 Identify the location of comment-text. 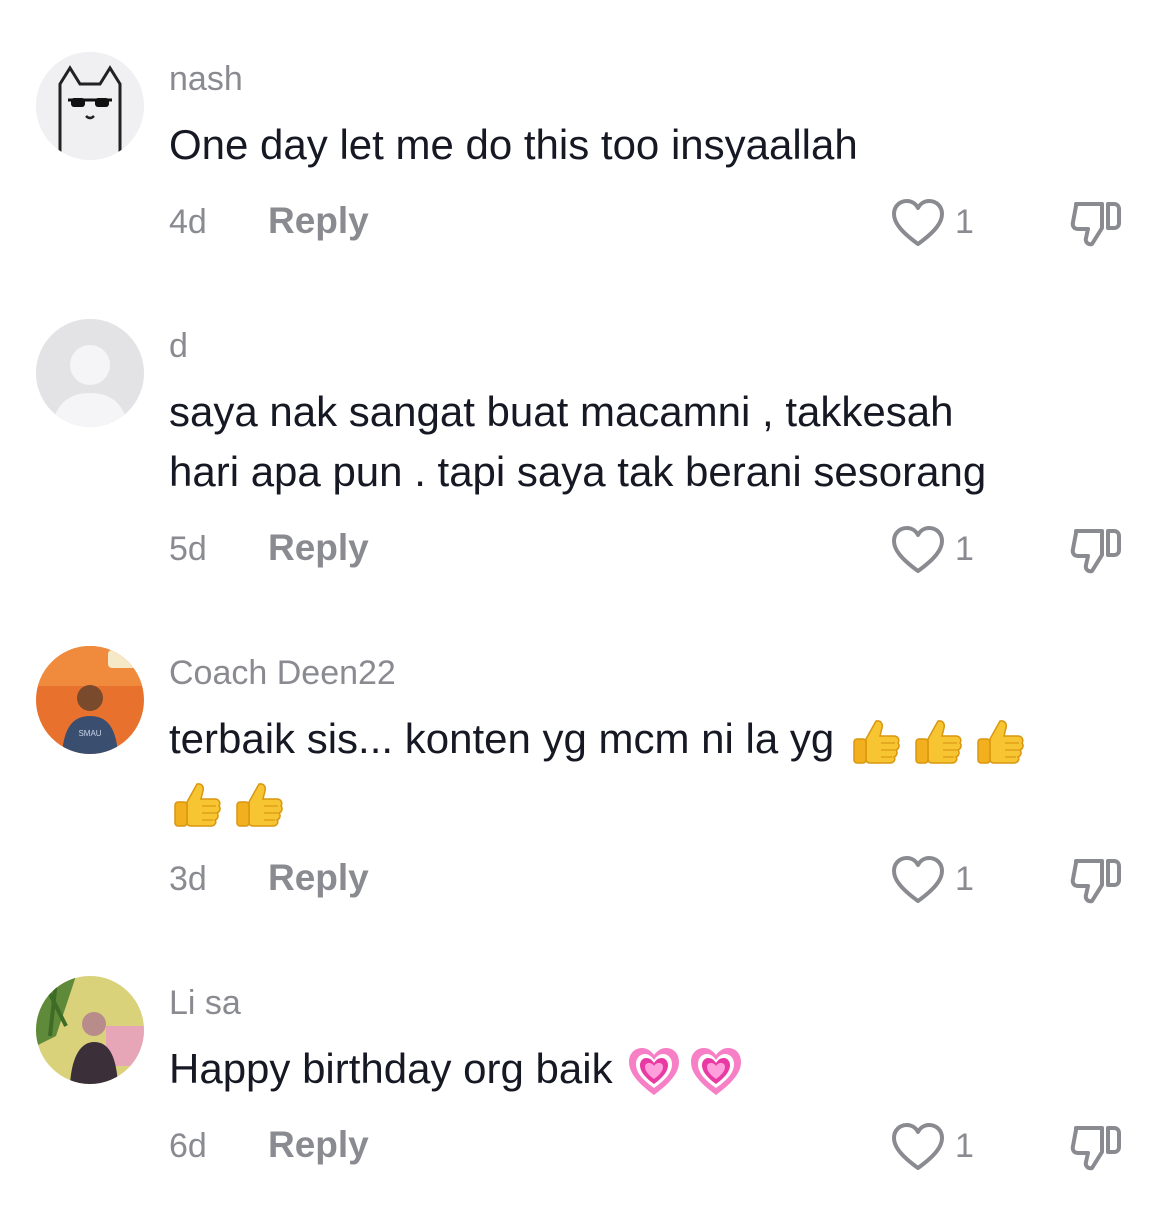
(227, 802).